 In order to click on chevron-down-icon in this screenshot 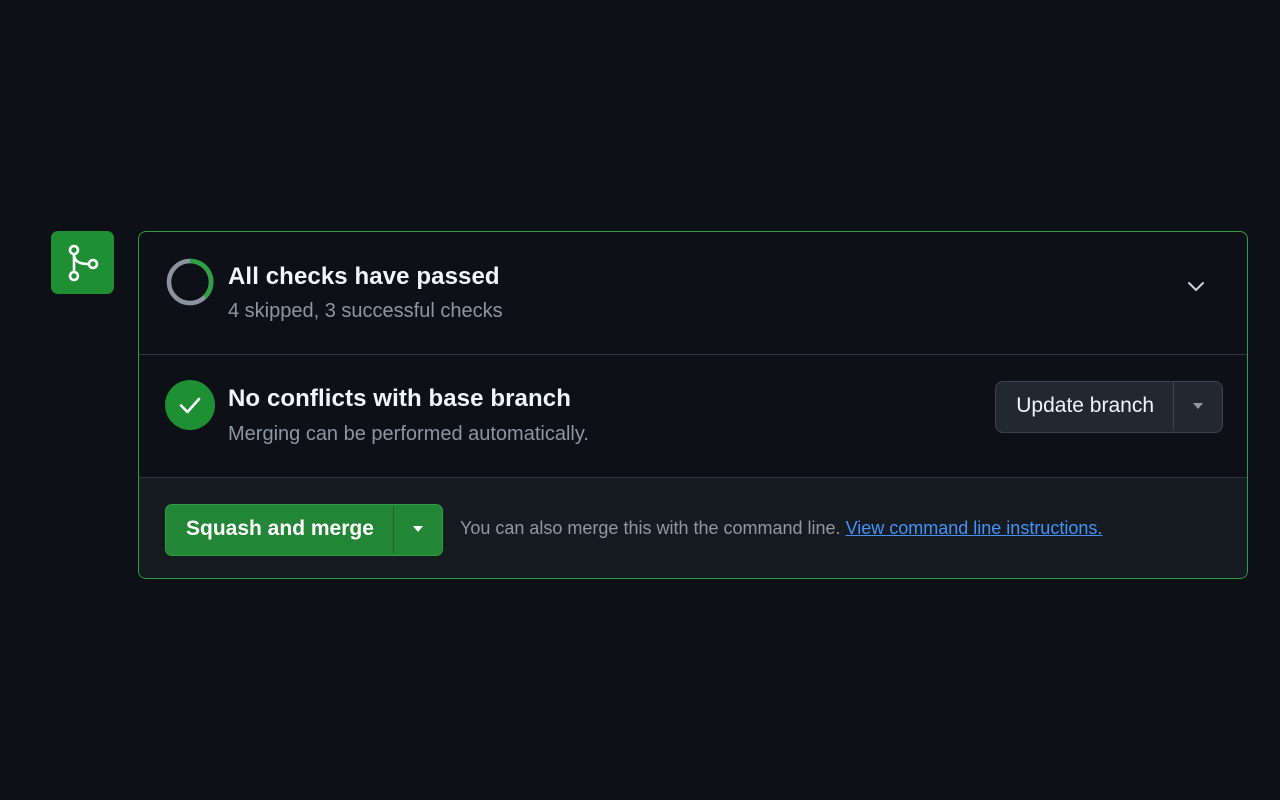, I will do `click(1196, 287)`.